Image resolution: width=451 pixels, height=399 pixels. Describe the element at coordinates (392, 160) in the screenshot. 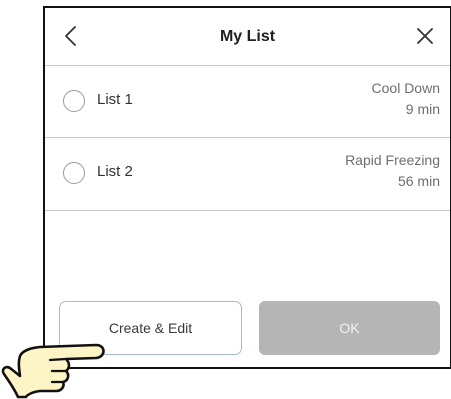

I see `list-item-mode: Rapid Freezing` at that location.